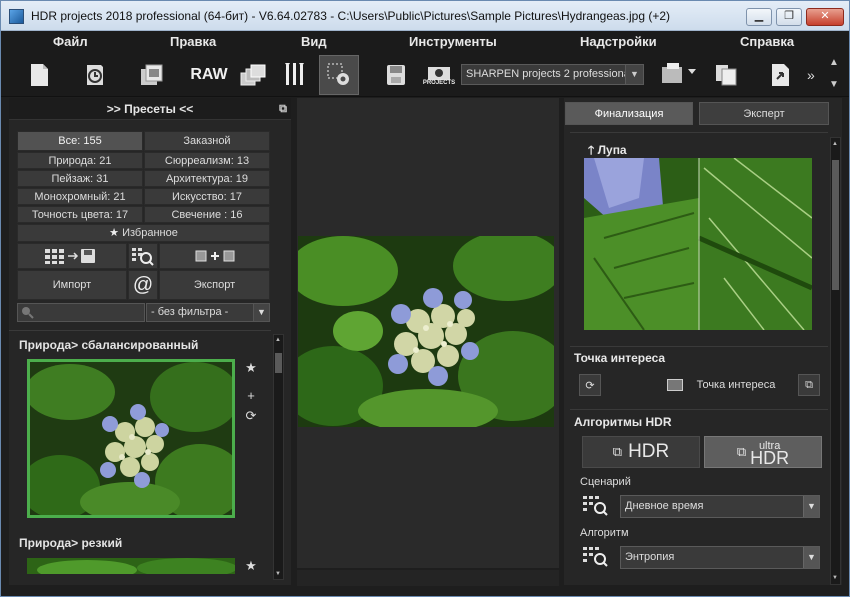 This screenshot has width=850, height=597. What do you see at coordinates (769, 453) in the screenshot?
I see `ultra-hdr-label: ultra HDR` at bounding box center [769, 453].